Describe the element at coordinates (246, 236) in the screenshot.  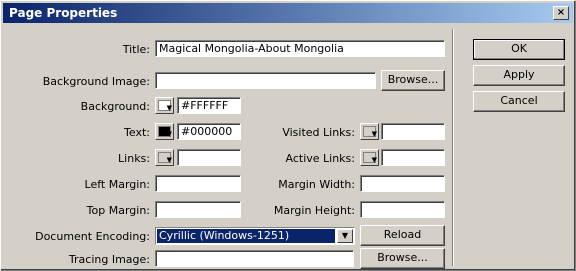
I see `doc-encoding-value: Cyrillic (Windows-1251)` at that location.